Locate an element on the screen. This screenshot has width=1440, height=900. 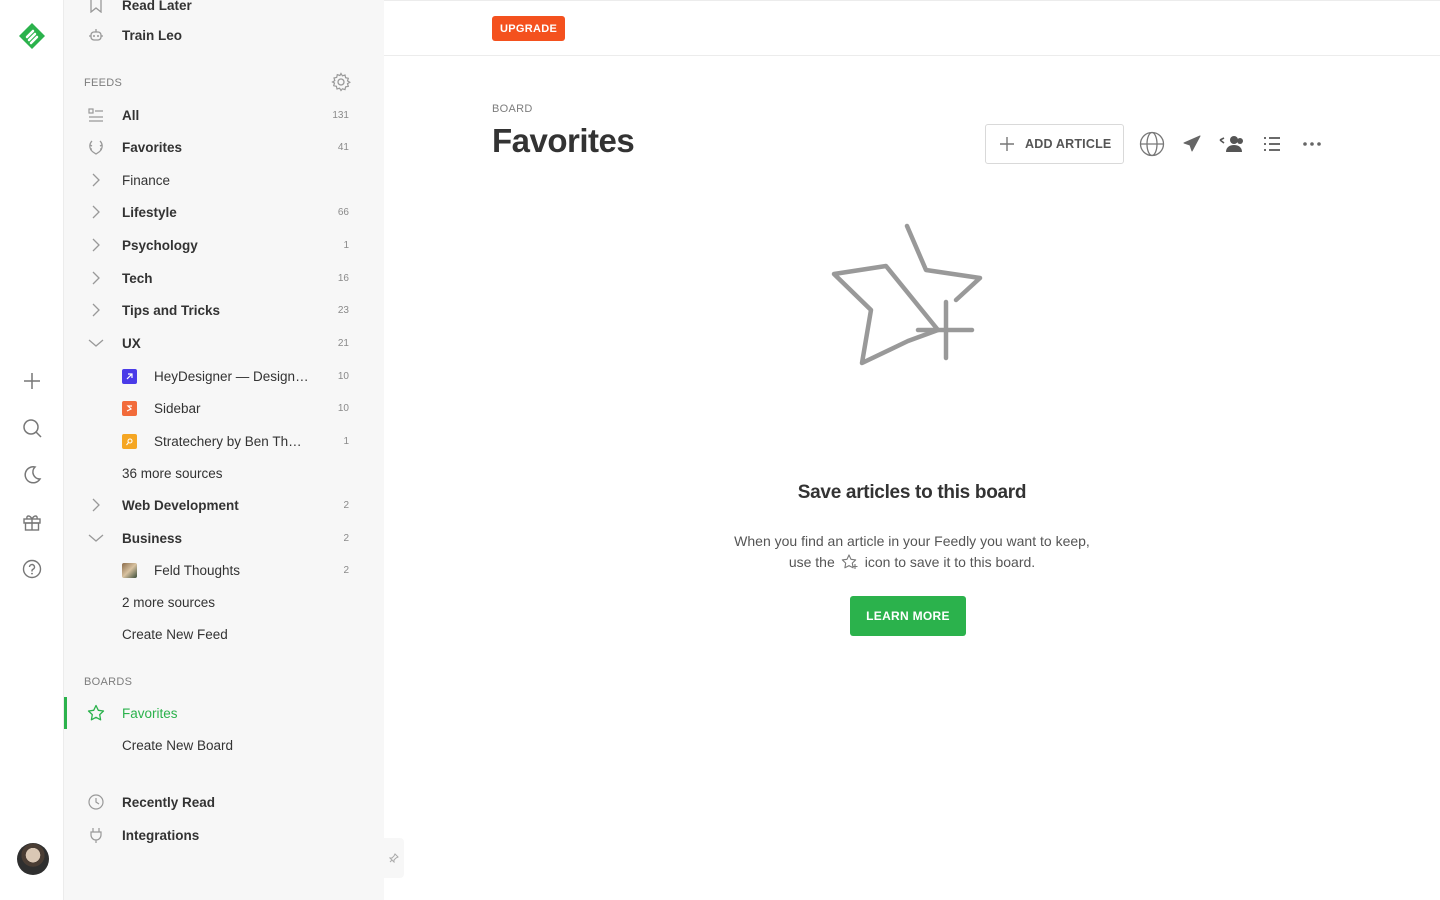
sidebar-item-label: Tips and Tricks is located at coordinates (171, 310).